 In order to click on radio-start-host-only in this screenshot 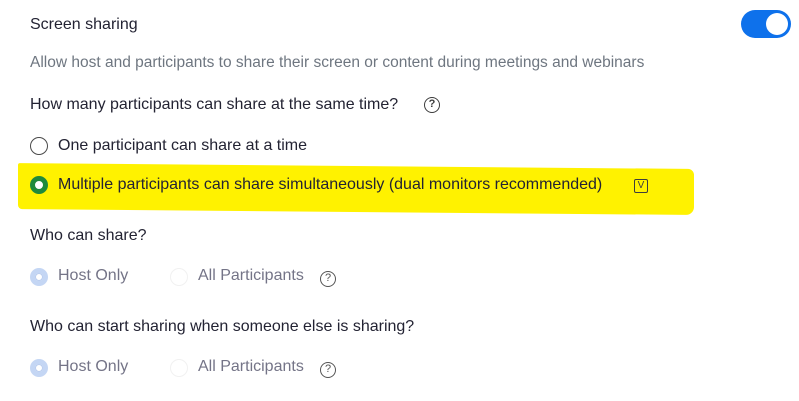, I will do `click(39, 368)`.